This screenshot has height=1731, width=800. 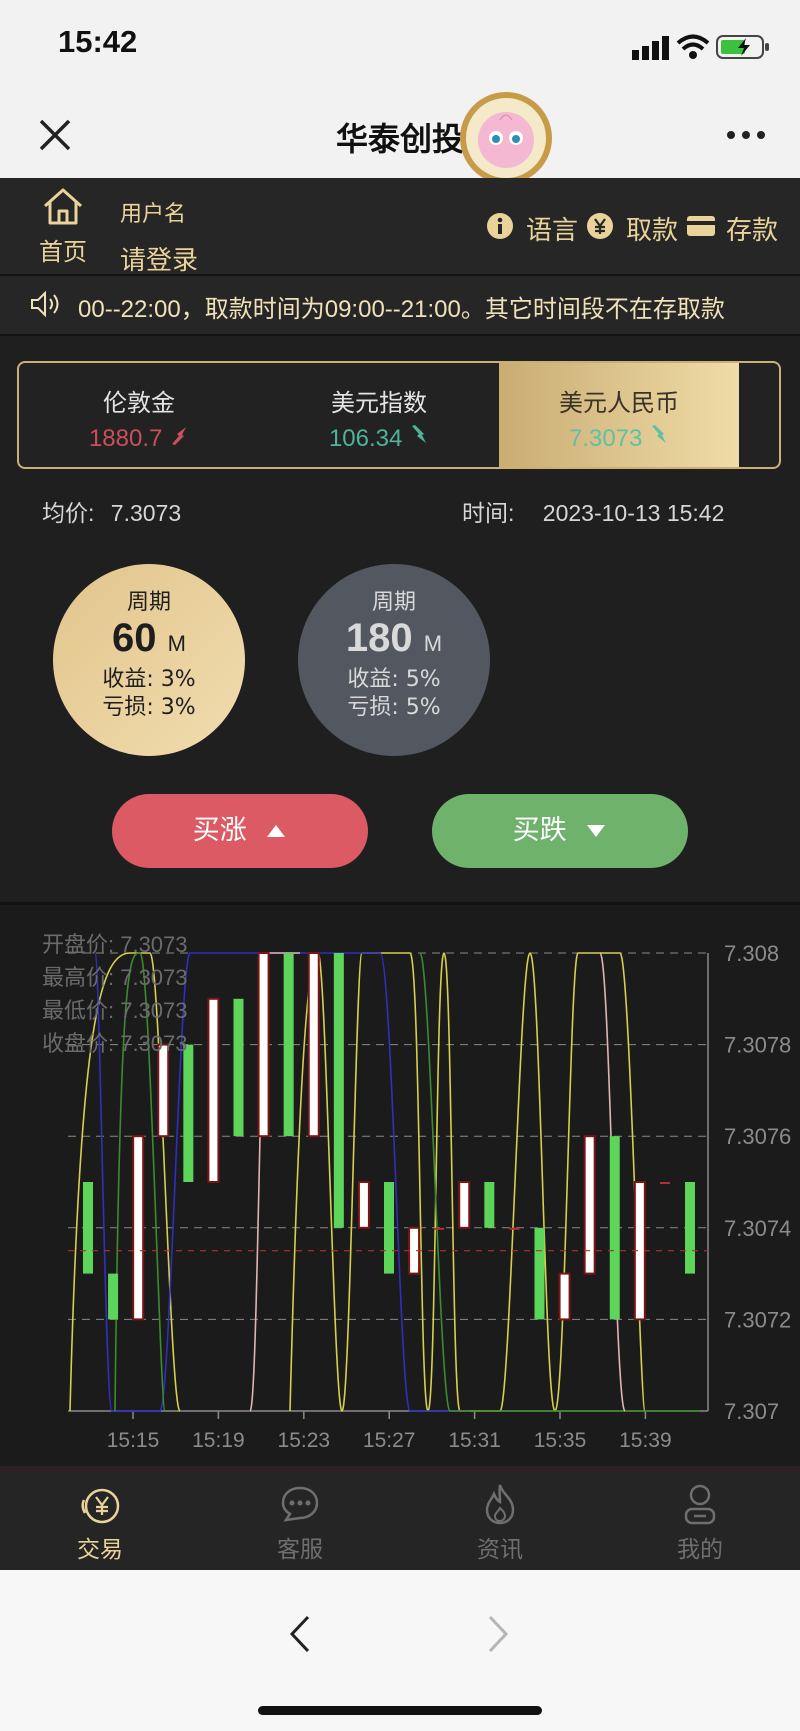 I want to click on username-label: 用户名, so click(x=153, y=214).